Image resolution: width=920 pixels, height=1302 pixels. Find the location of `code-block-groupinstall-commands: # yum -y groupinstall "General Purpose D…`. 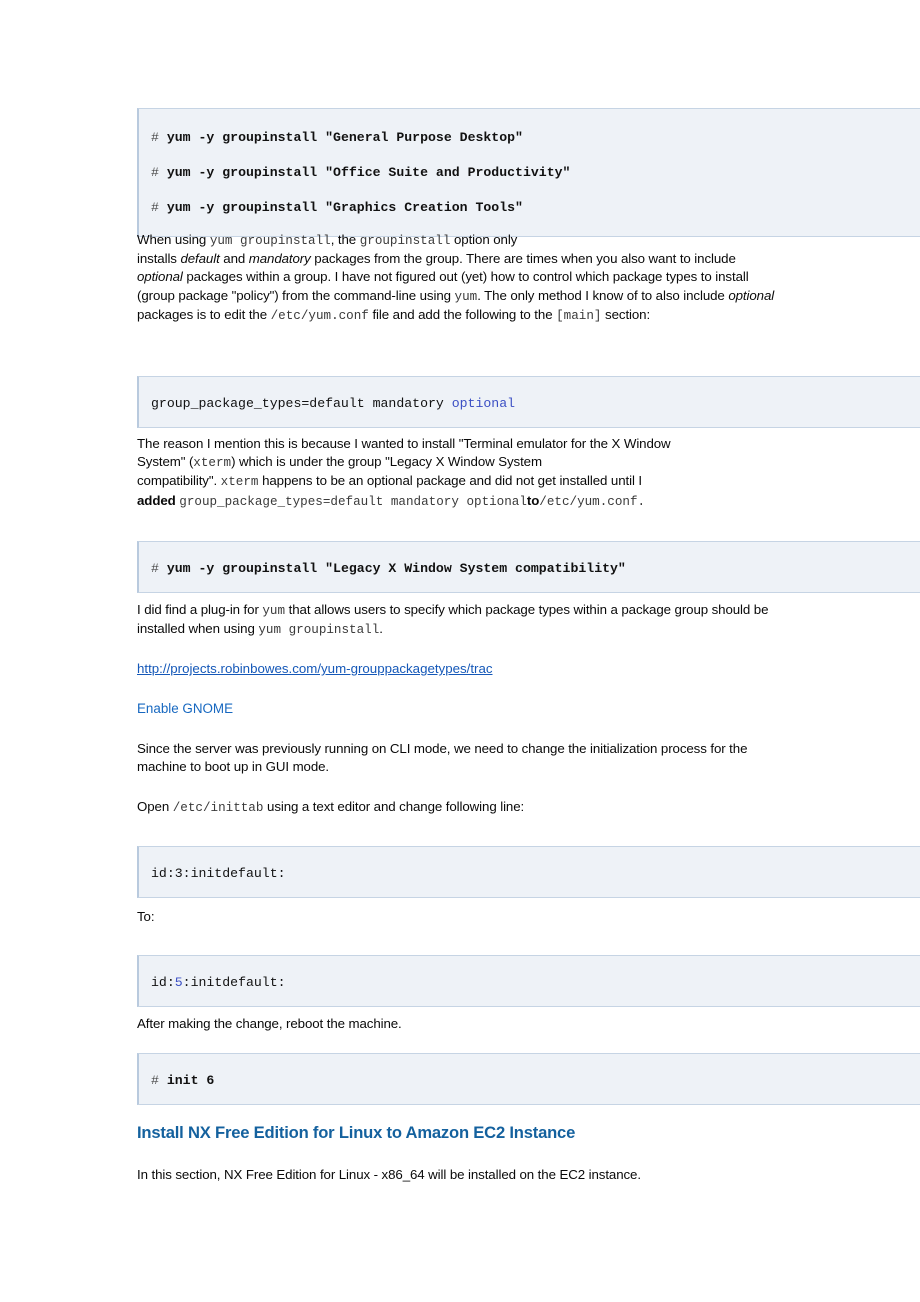

code-block-groupinstall-commands: # yum -y groupinstall "General Purpose D… is located at coordinates (528, 172).